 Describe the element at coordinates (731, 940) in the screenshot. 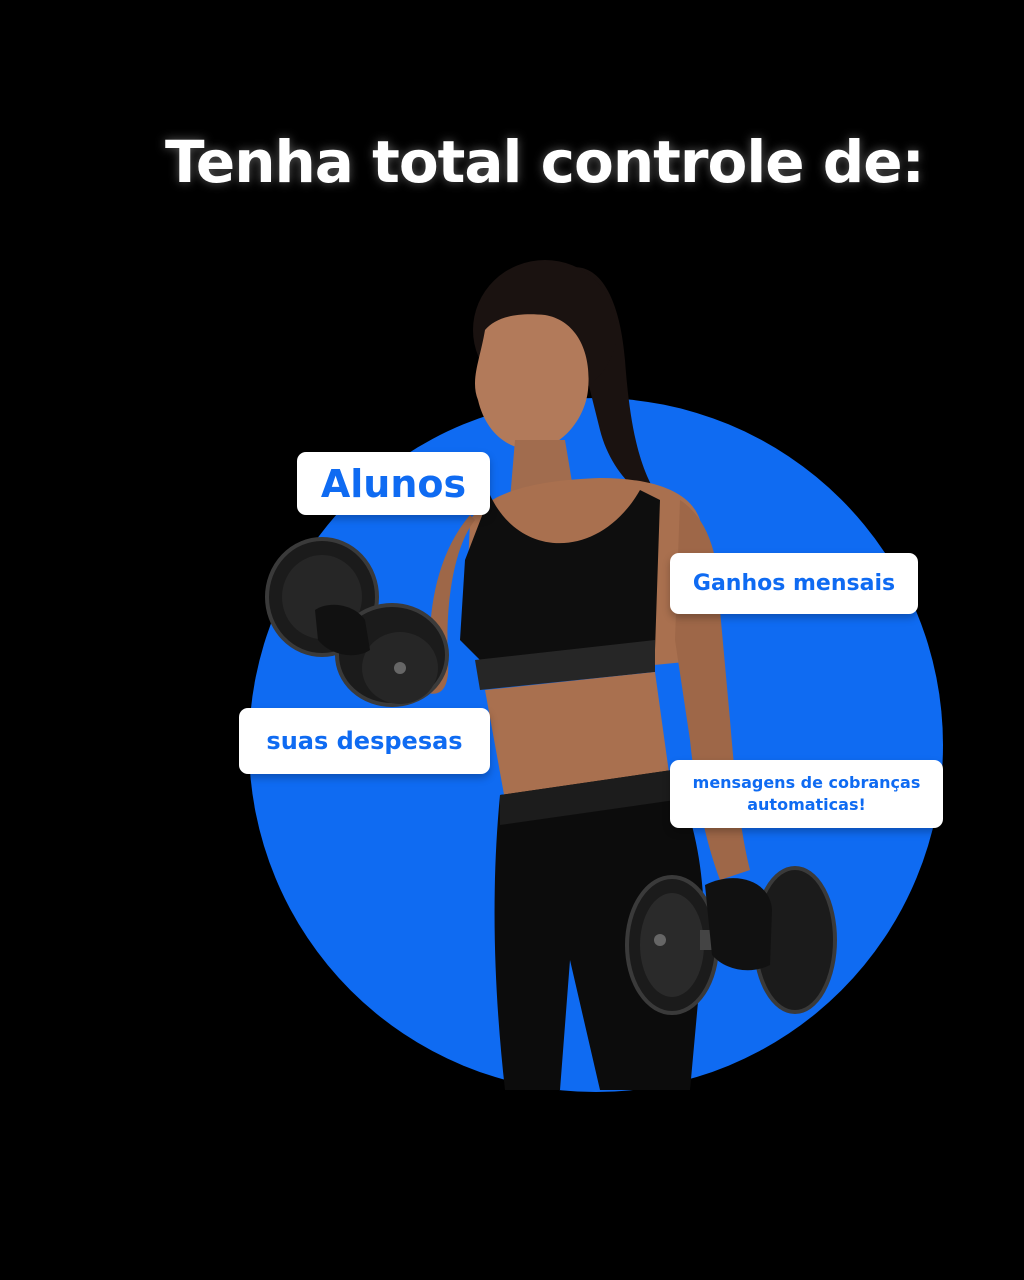

I see `dumbbell-right` at that location.